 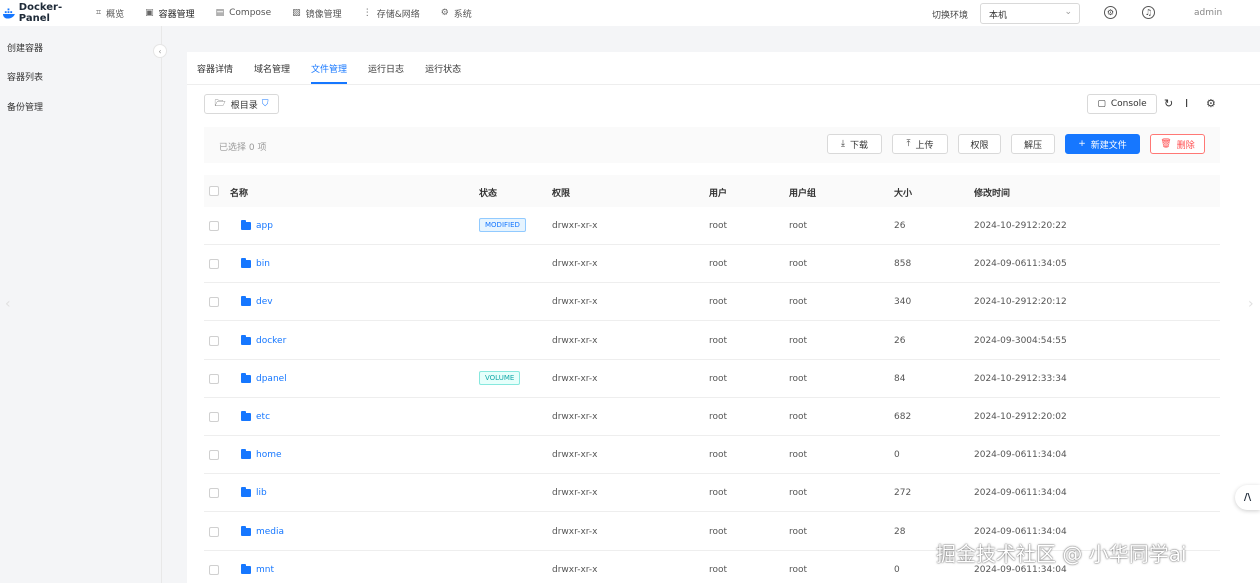 I want to click on env-select: 本机 ⌄, so click(x=1030, y=13).